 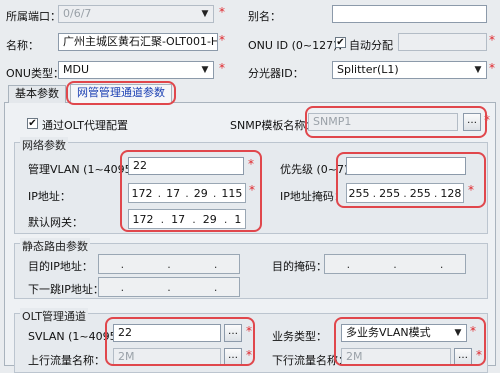 What do you see at coordinates (55, 246) in the screenshot?
I see `static-route-title: 静态路由参数` at bounding box center [55, 246].